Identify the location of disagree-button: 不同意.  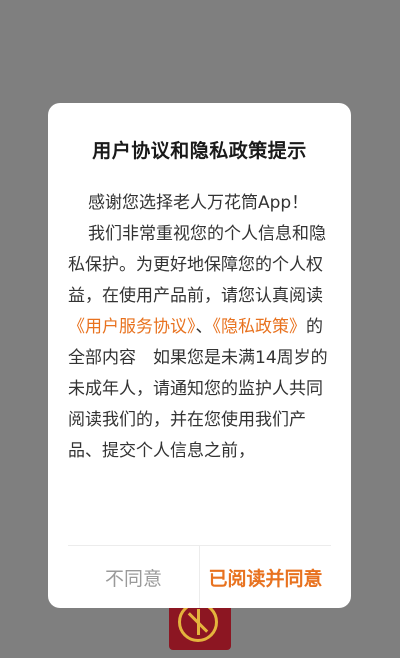
(133, 577).